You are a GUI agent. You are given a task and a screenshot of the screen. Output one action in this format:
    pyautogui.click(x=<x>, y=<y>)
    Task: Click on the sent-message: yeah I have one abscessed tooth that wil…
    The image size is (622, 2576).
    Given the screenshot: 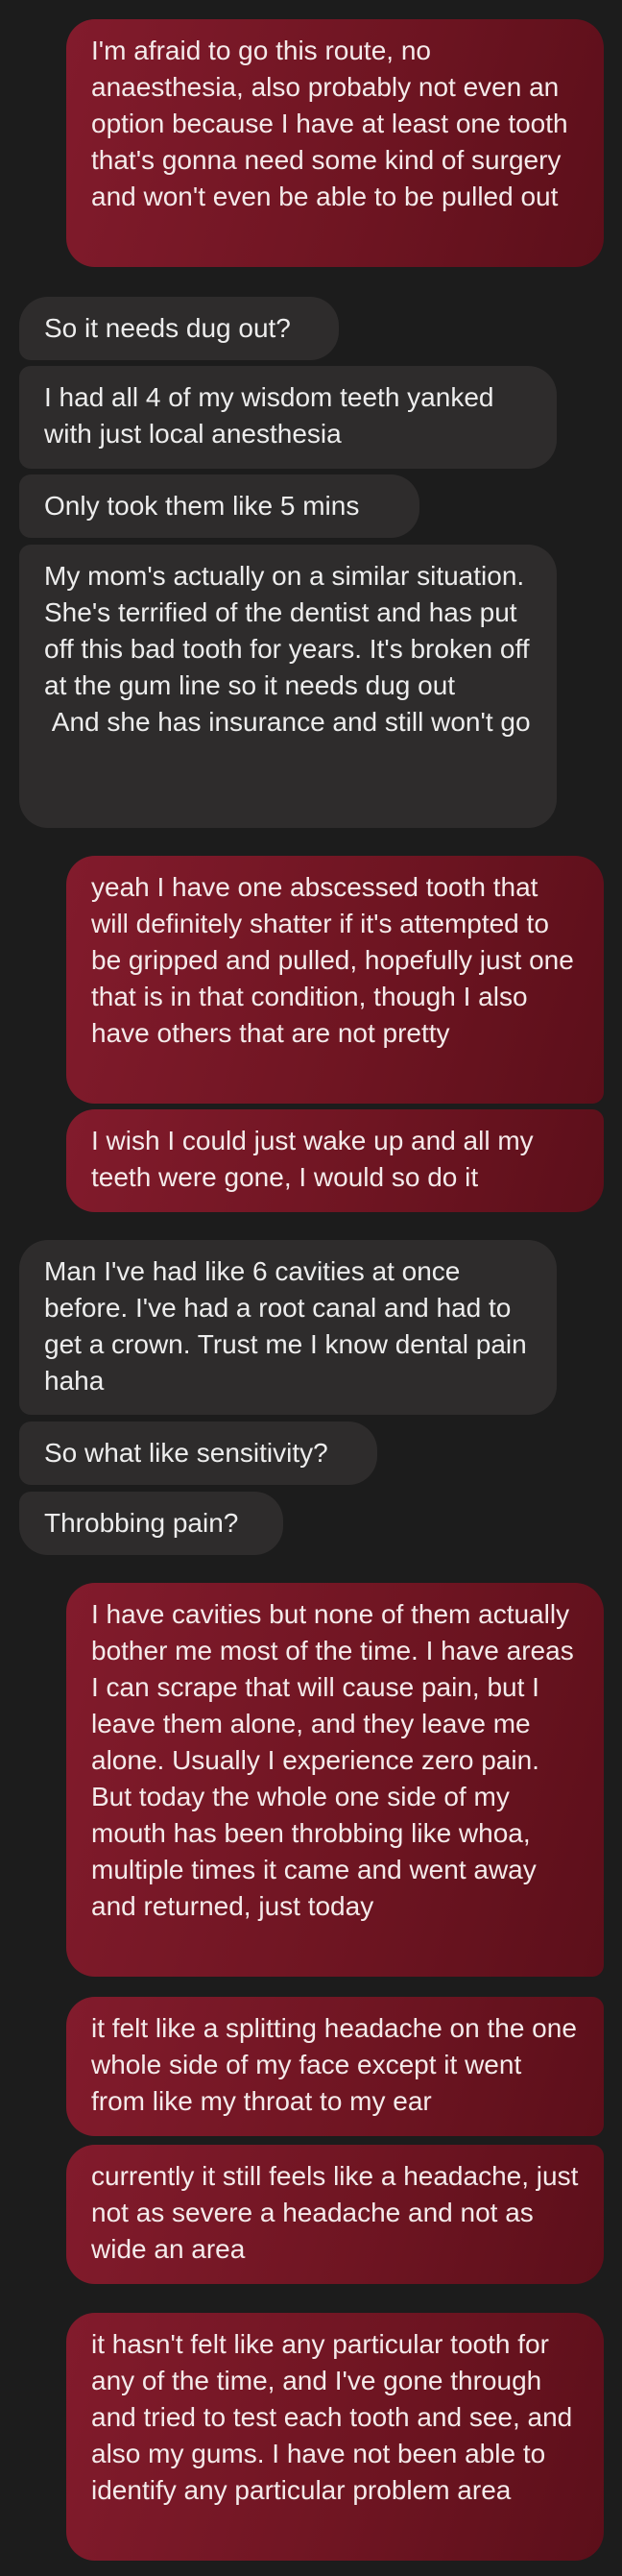 What is the action you would take?
    pyautogui.click(x=335, y=980)
    